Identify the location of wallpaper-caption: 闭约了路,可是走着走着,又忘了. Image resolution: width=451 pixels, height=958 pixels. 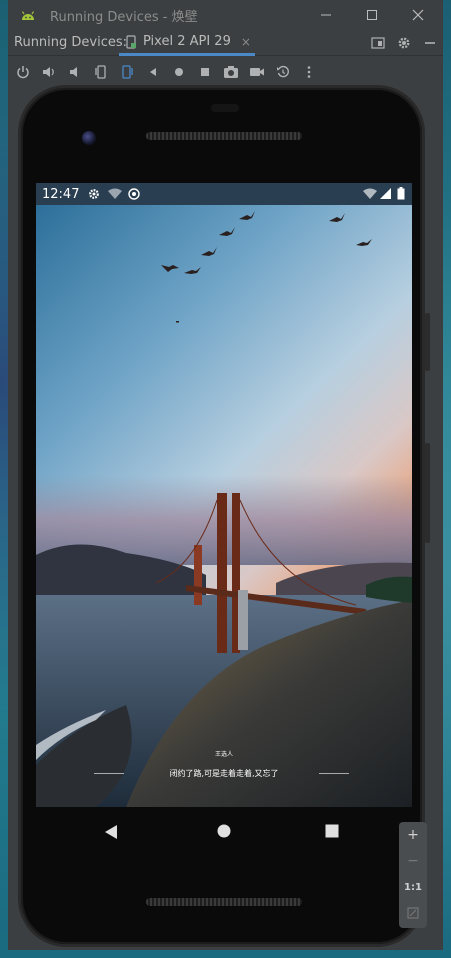
(224, 773).